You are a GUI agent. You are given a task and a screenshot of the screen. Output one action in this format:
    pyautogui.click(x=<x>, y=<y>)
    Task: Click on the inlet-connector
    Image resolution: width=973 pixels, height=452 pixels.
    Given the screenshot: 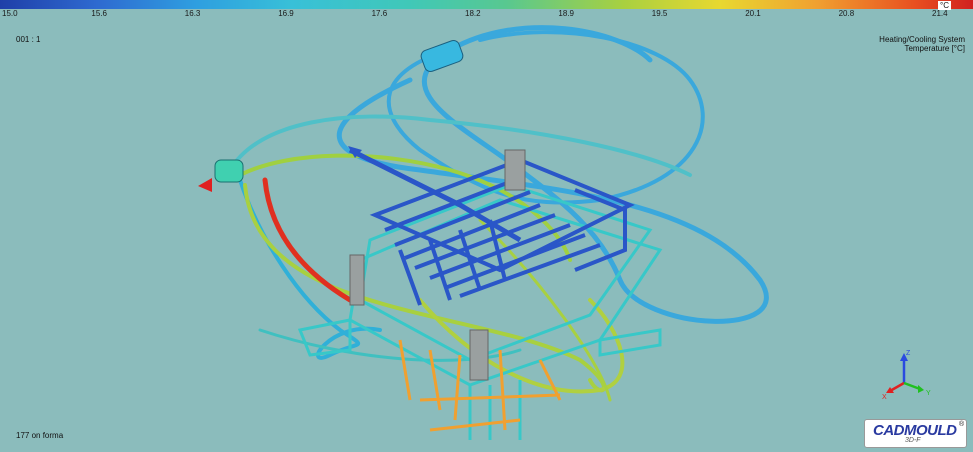 What is the action you would take?
    pyautogui.click(x=442, y=56)
    